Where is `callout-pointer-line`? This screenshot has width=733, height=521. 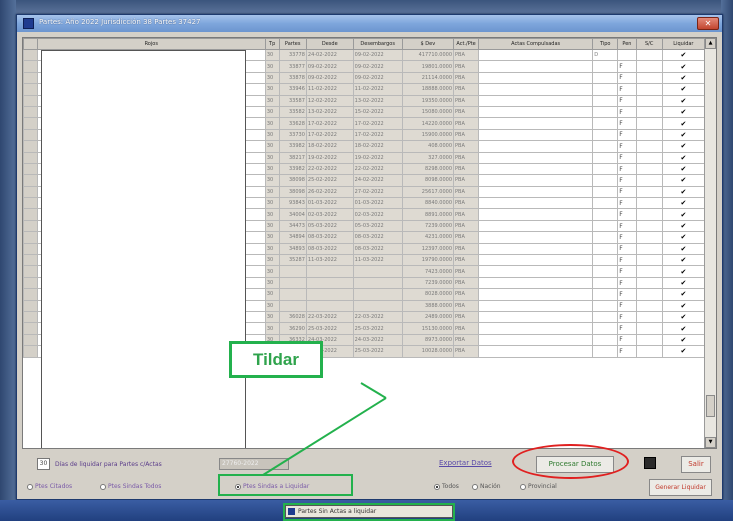 callout-pointer-line is located at coordinates (373, 390).